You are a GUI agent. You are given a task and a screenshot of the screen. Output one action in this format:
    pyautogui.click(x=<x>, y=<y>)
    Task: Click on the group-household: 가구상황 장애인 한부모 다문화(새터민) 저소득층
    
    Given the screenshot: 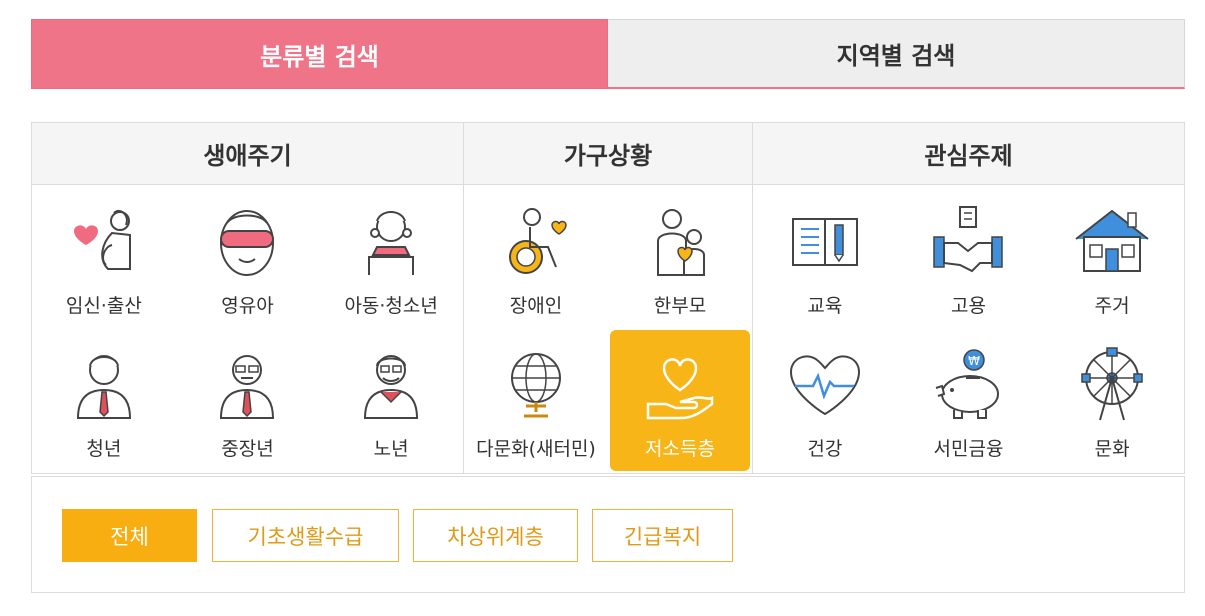 What is the action you would take?
    pyautogui.click(x=608, y=298)
    